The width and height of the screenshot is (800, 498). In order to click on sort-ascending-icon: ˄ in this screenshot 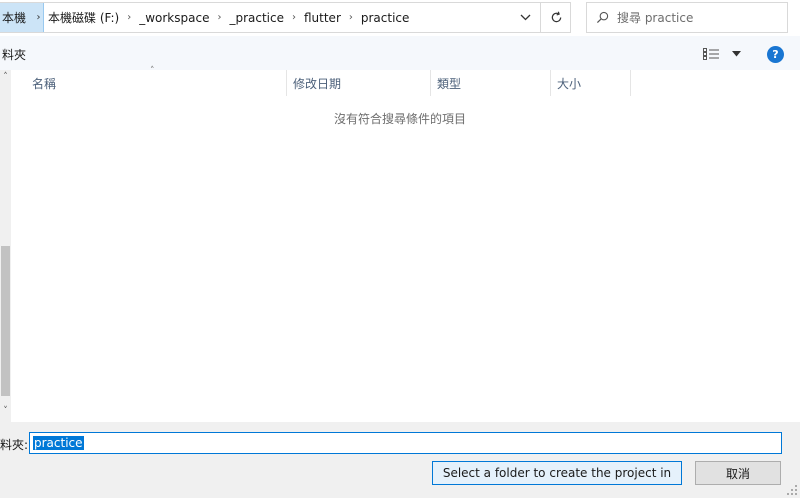, I will do `click(152, 71)`.